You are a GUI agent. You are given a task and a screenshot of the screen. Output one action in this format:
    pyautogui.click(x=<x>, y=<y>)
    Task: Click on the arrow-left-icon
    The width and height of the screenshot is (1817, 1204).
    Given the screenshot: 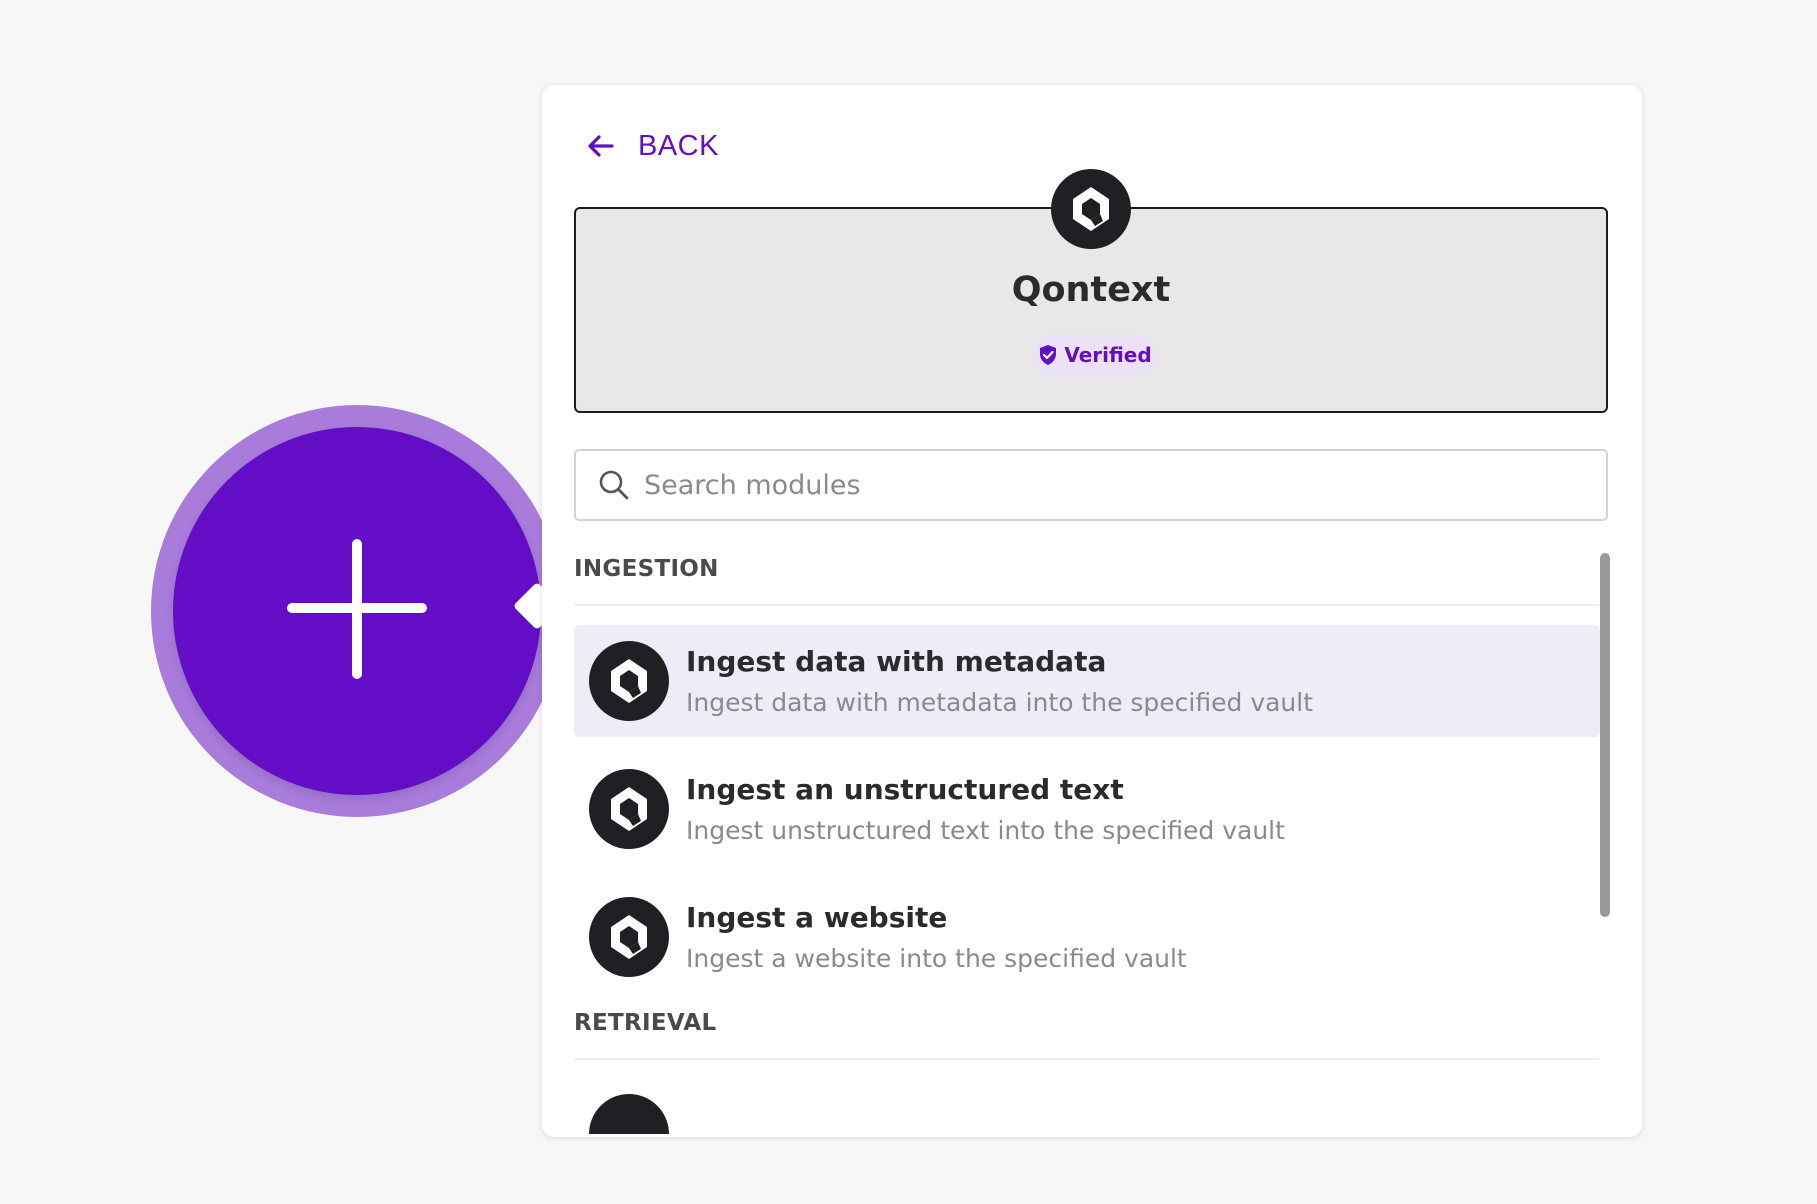 What is the action you would take?
    pyautogui.click(x=601, y=146)
    